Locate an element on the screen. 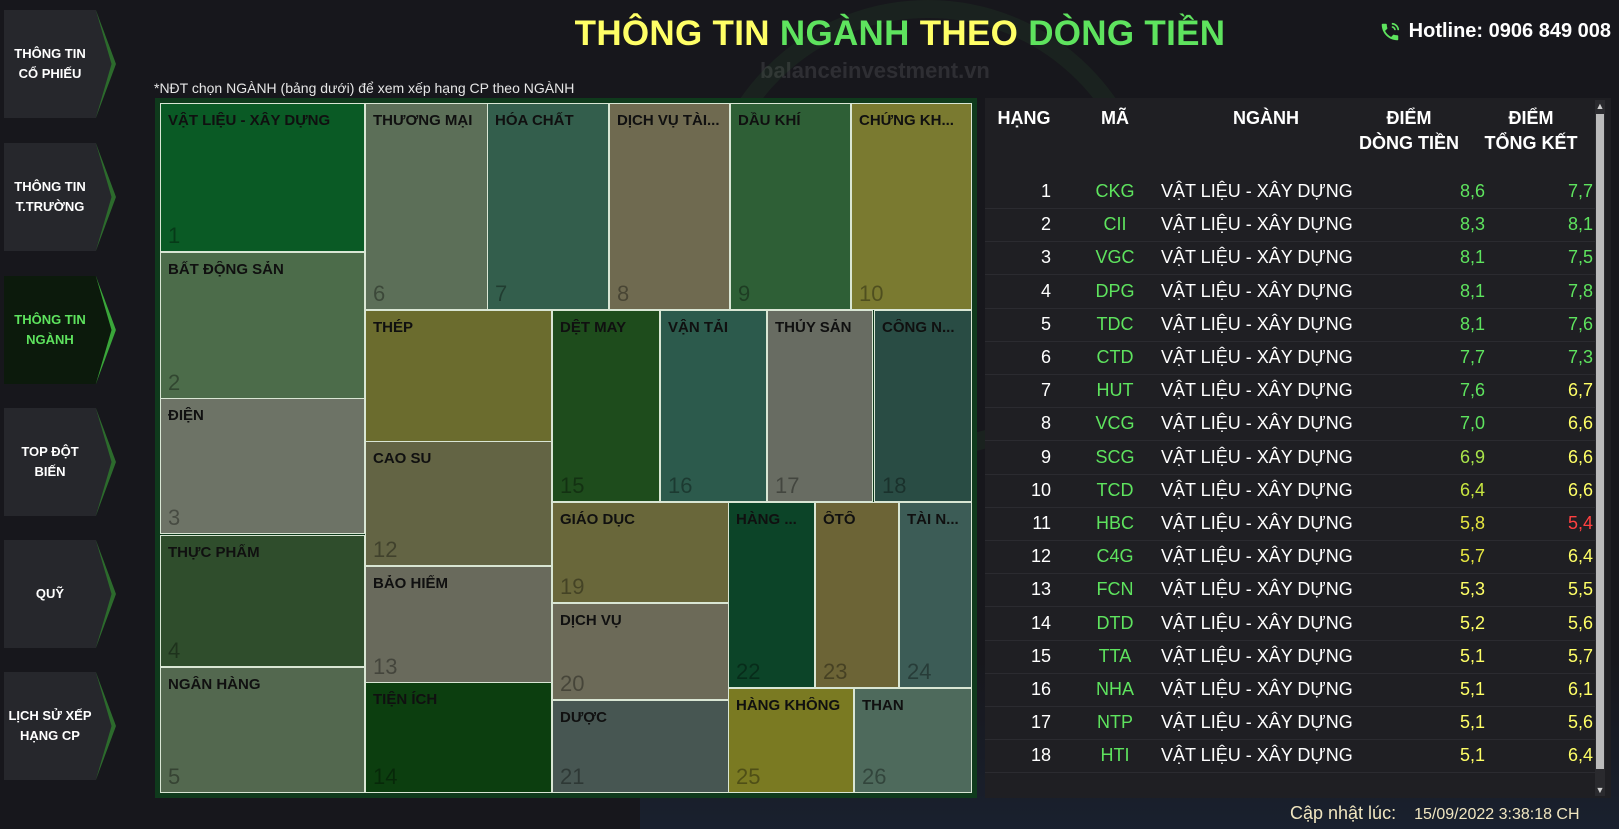 The image size is (1619, 829). tile-label: ÔTÔ is located at coordinates (839, 519).